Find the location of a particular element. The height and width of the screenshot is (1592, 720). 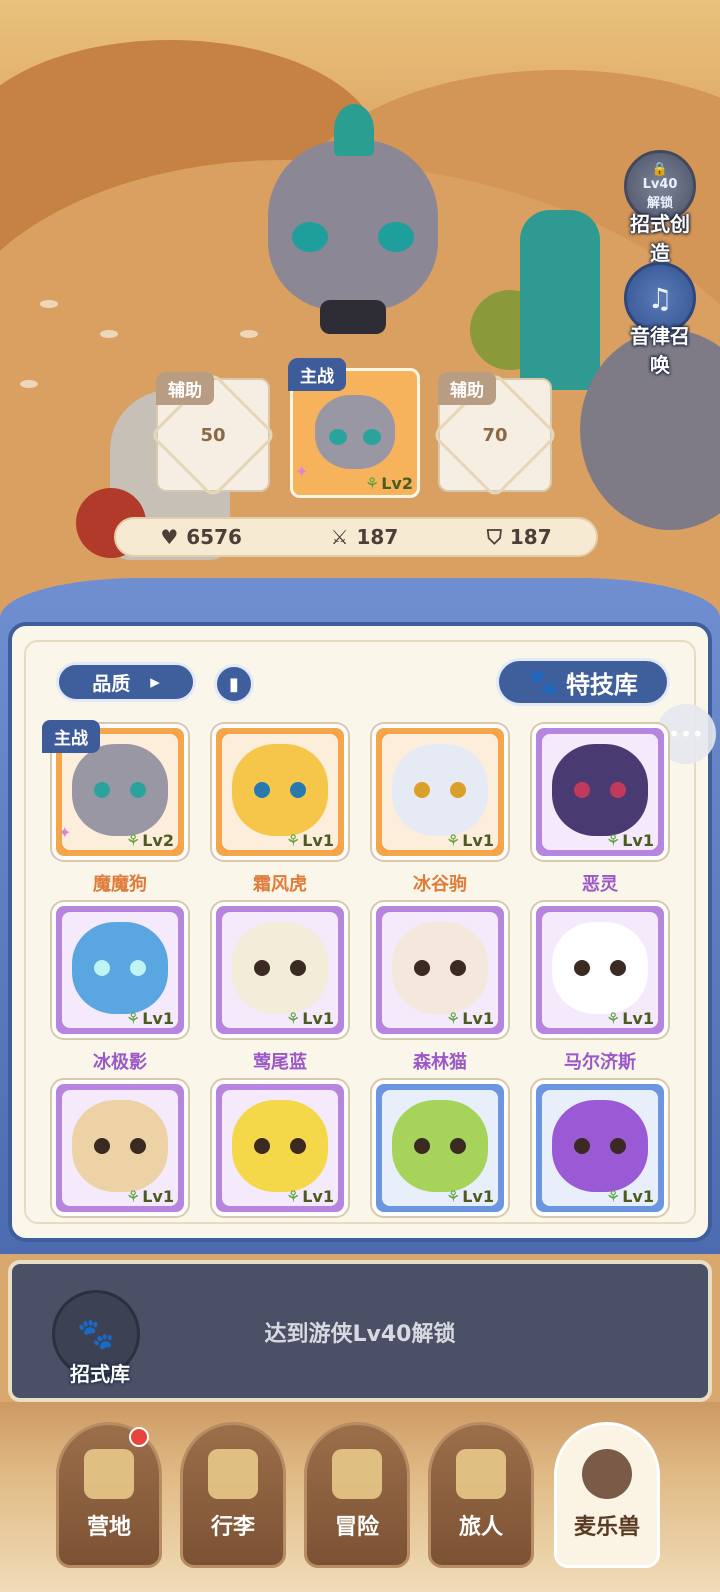

nav-camp: 营地 is located at coordinates (109, 1495).